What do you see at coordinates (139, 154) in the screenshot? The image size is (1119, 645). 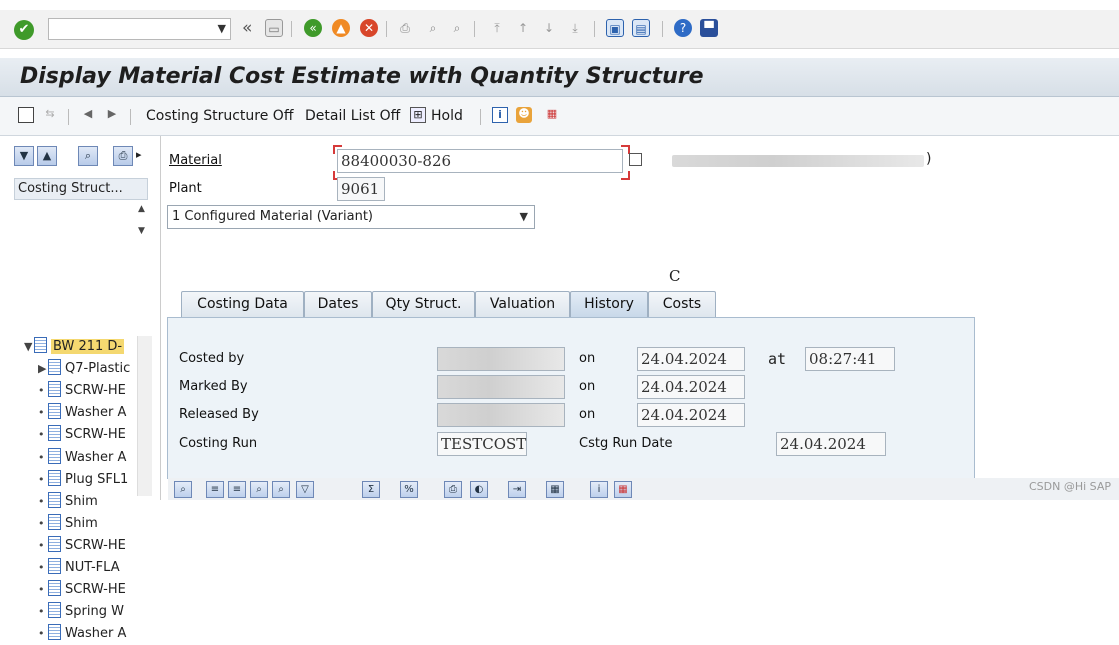 I see `more-arrow-icon: ▸` at bounding box center [139, 154].